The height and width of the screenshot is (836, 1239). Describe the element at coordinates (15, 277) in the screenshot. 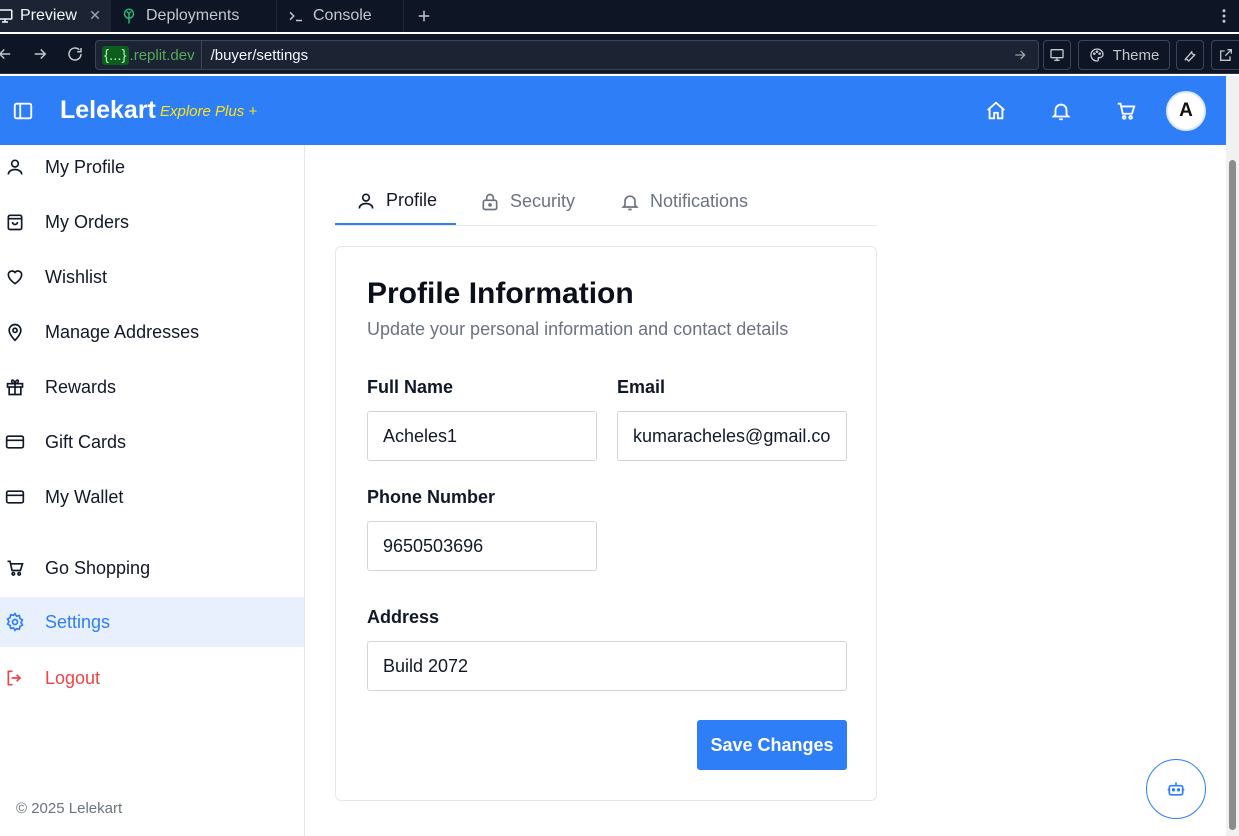

I see `heart-icon` at that location.